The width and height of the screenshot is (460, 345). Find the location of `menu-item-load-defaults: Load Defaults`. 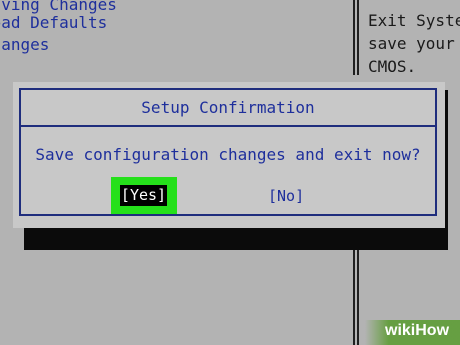

menu-item-load-defaults: Load Defaults is located at coordinates (53, 23).